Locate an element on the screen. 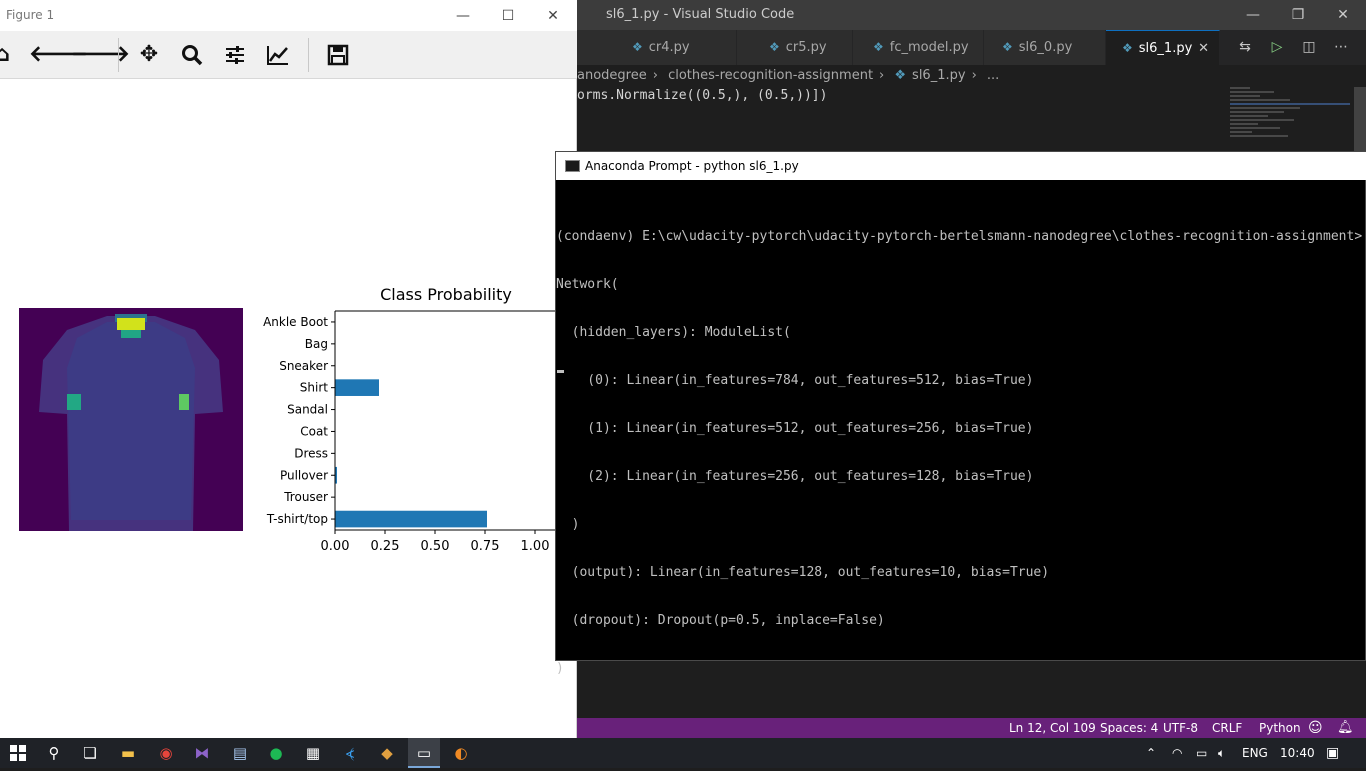 This screenshot has width=1366, height=771. media-app-icon: ▦ is located at coordinates (313, 753).